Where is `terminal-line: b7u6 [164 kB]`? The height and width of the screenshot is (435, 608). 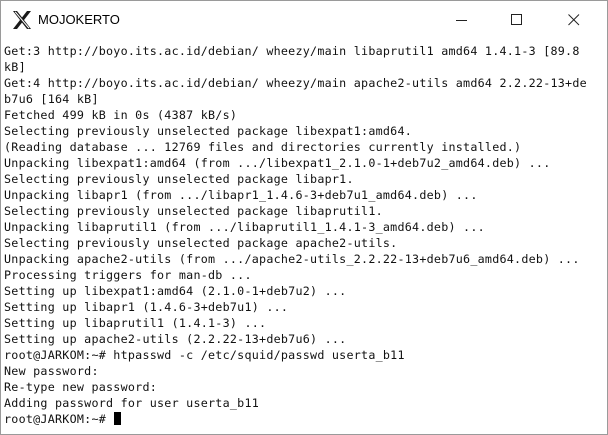 terminal-line: b7u6 [164 kB] is located at coordinates (51, 99).